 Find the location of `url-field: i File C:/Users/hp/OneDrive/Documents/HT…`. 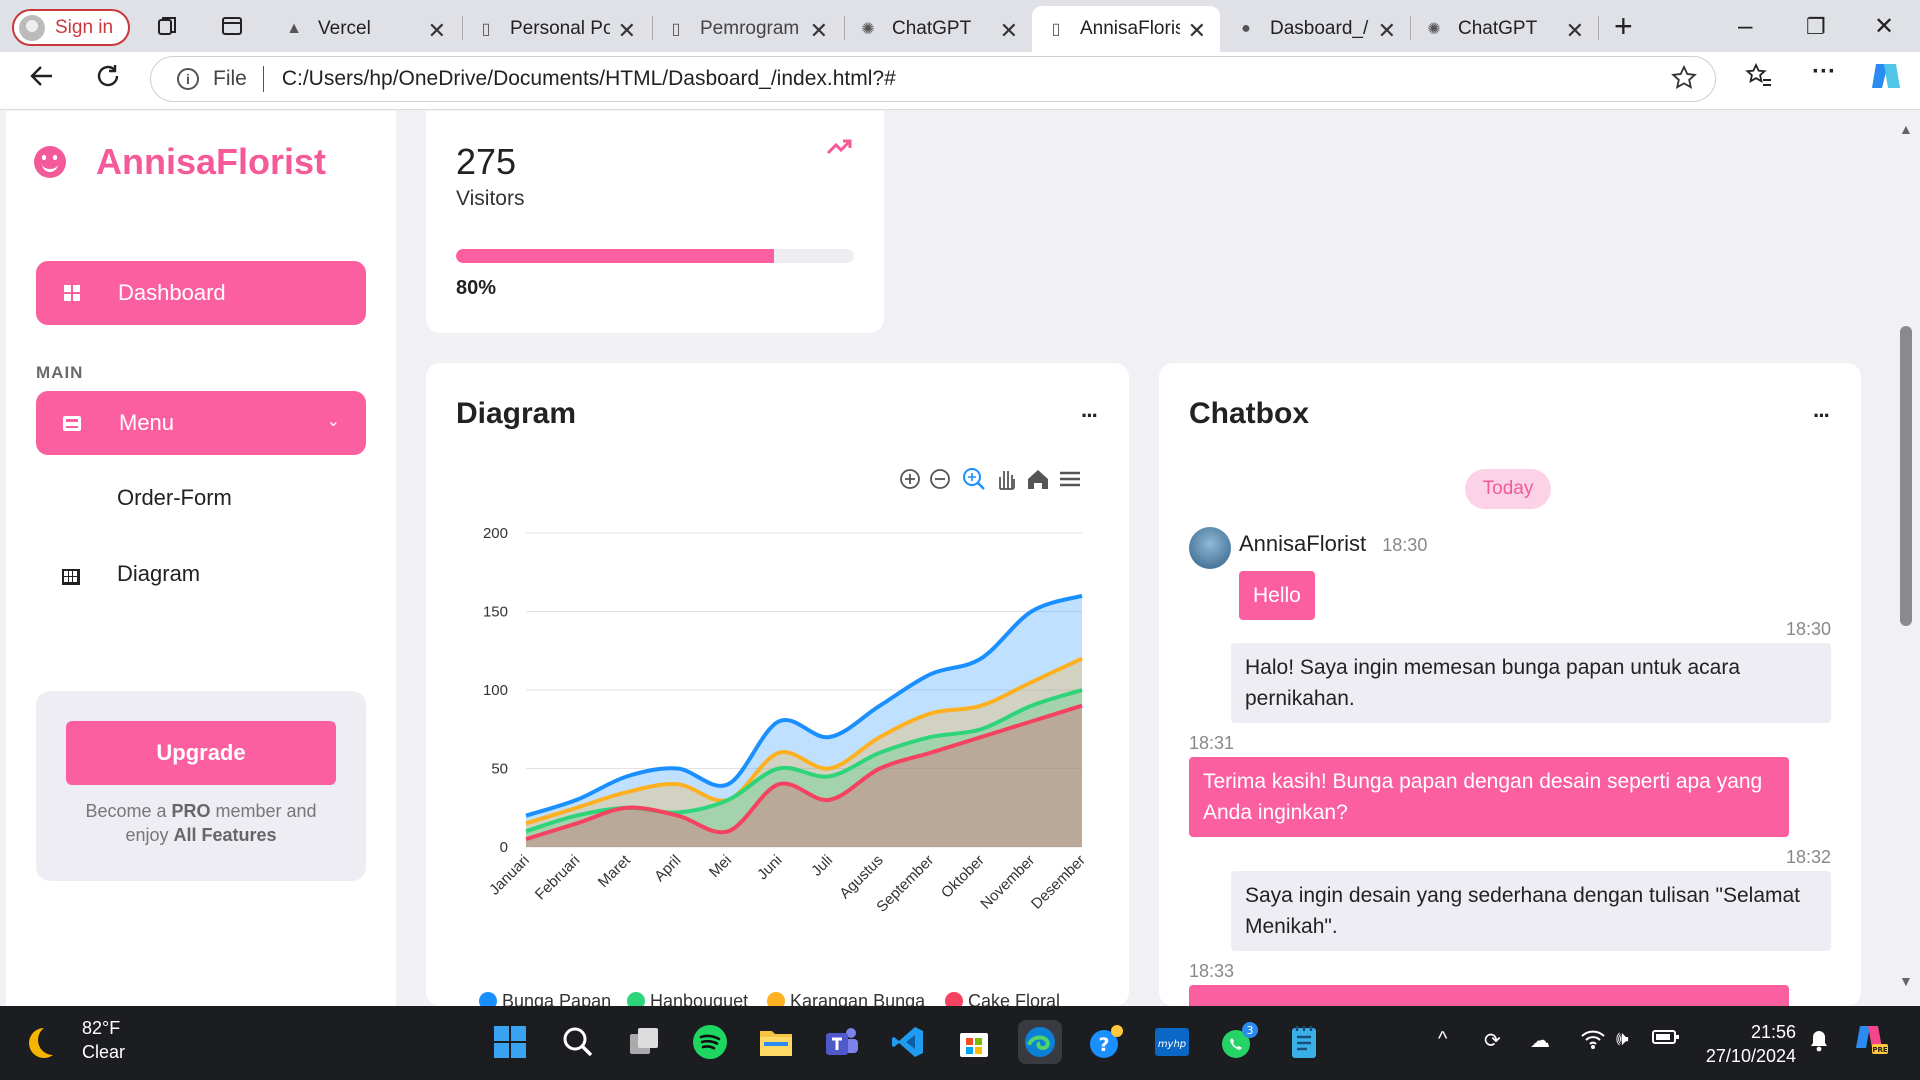

url-field: i File C:/Users/hp/OneDrive/Documents/HT… is located at coordinates (933, 79).